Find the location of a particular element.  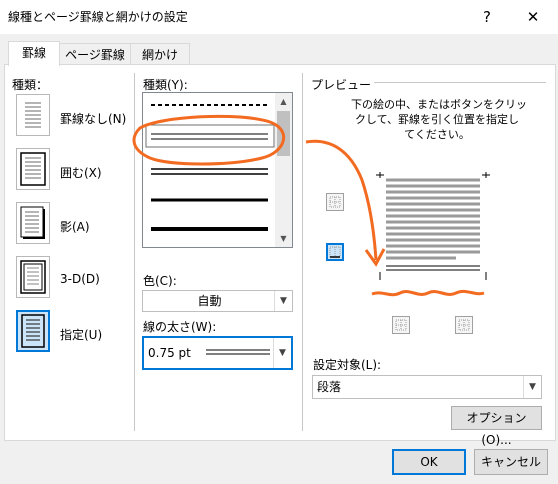

left-border-button is located at coordinates (401, 325).